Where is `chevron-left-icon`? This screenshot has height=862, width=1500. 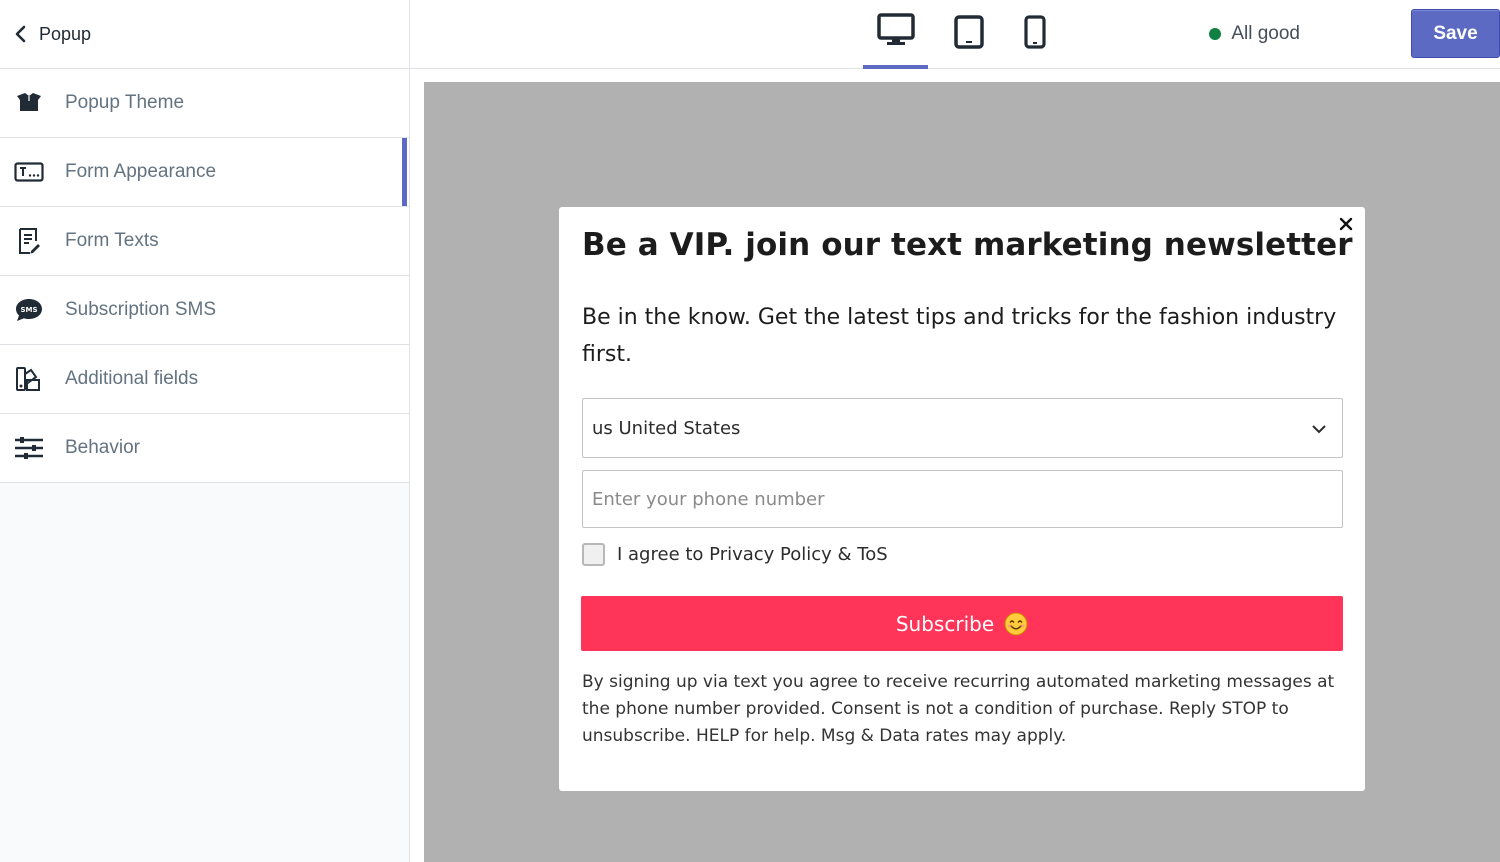
chevron-left-icon is located at coordinates (21, 34).